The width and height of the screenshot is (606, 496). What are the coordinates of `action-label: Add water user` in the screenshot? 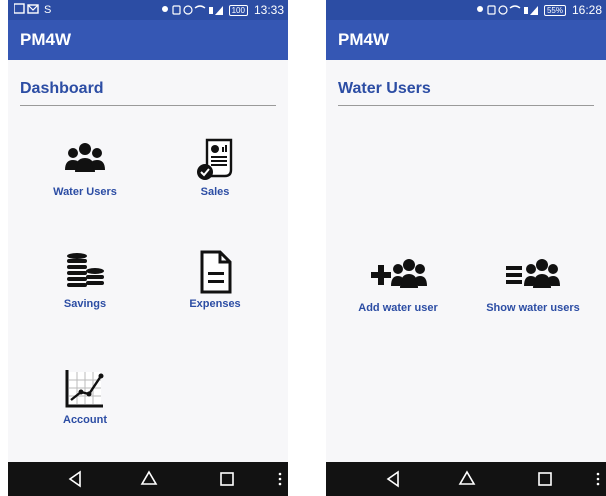 It's located at (398, 308).